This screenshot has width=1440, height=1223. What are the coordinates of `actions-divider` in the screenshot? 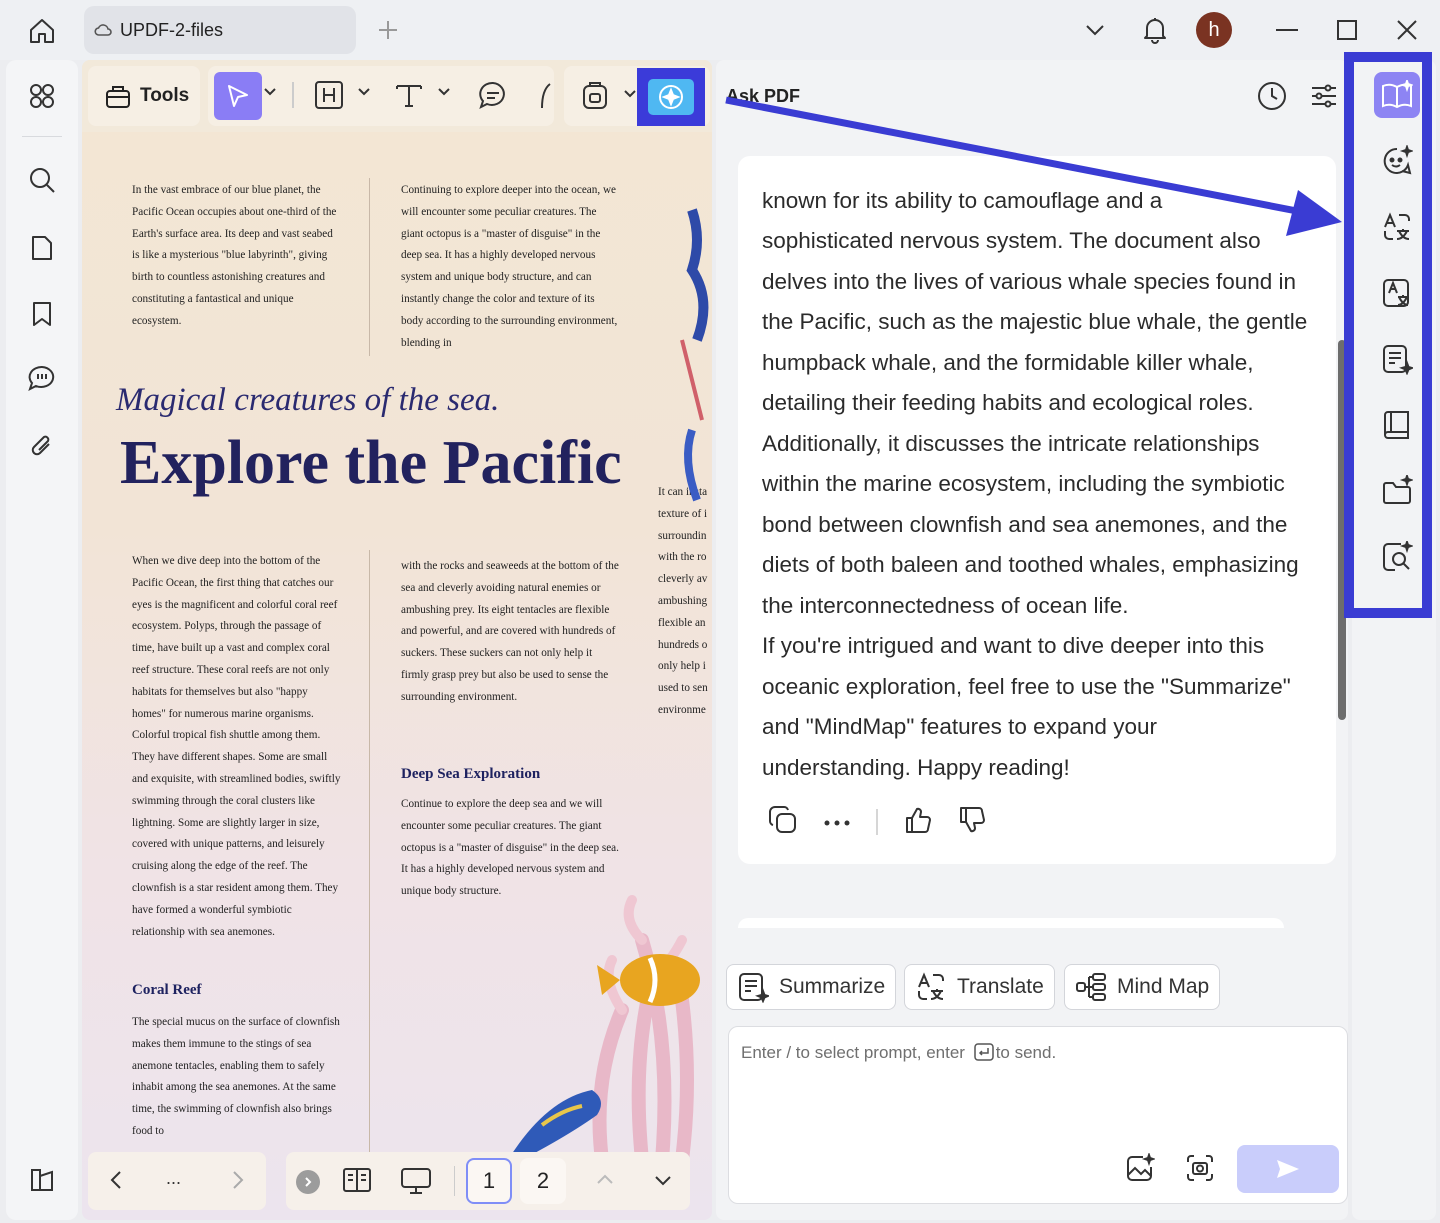 It's located at (877, 822).